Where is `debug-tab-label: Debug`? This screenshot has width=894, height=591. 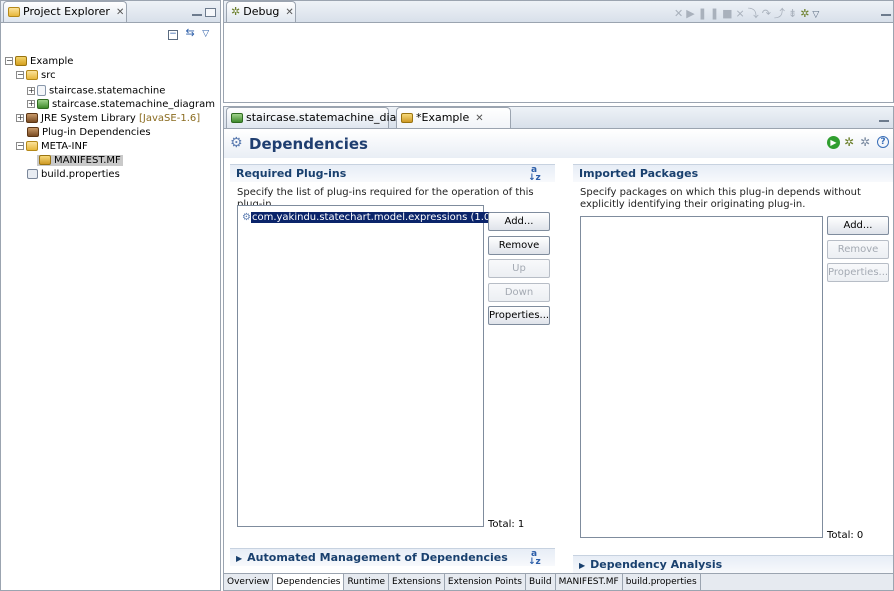
debug-tab-label: Debug is located at coordinates (261, 11).